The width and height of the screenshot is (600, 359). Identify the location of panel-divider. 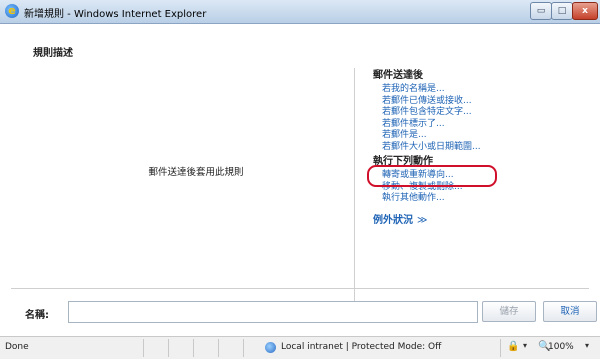
(354, 186).